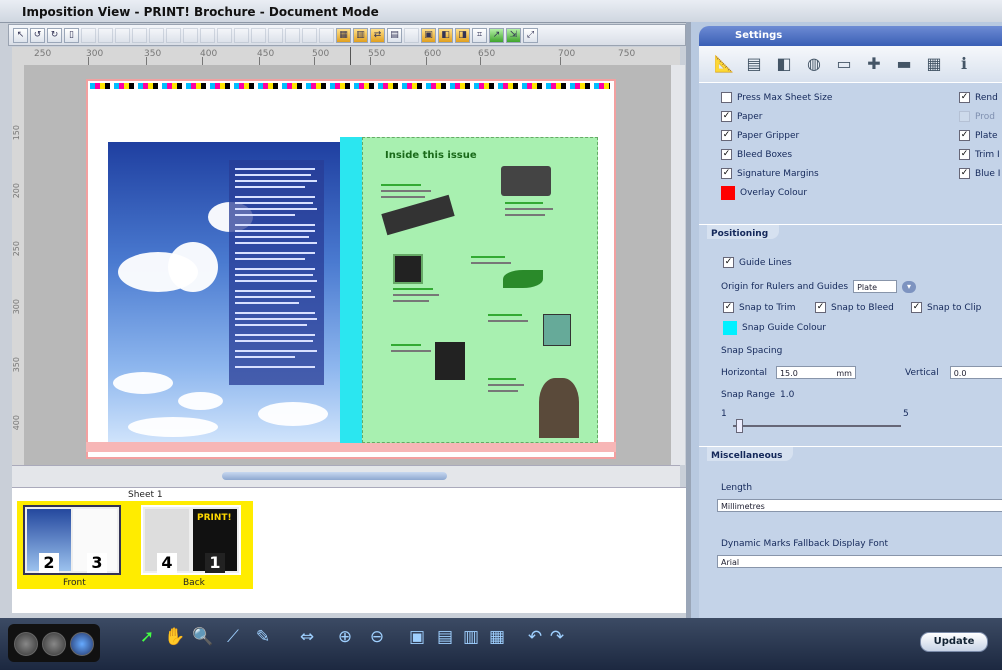  I want to click on page-3-contents: Inside this issue, so click(480, 290).